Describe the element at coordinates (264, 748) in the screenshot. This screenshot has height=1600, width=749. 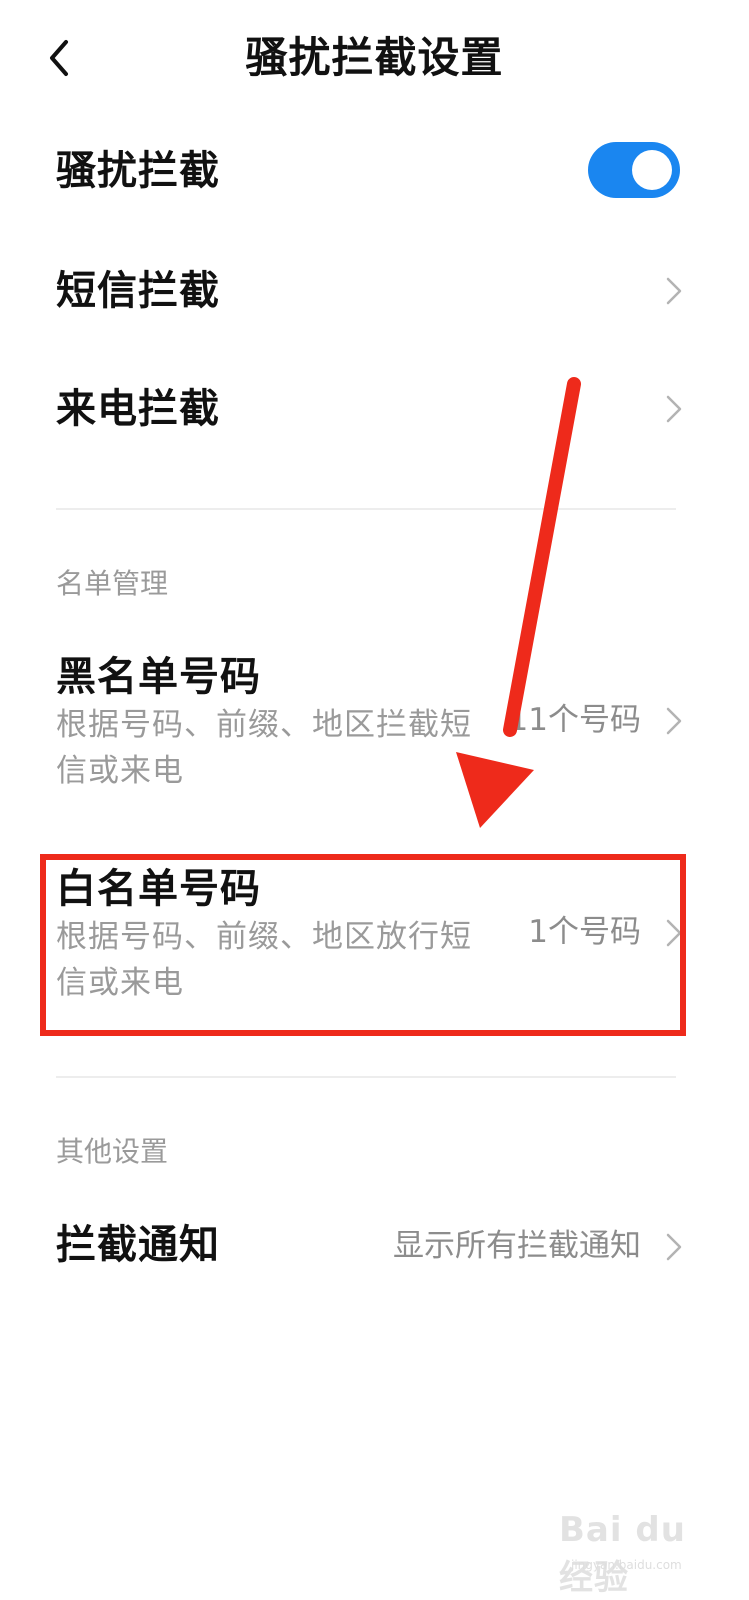
I see `blacklist-subtitle: 根据号码、前缀、地区拦截短信或来电` at that location.